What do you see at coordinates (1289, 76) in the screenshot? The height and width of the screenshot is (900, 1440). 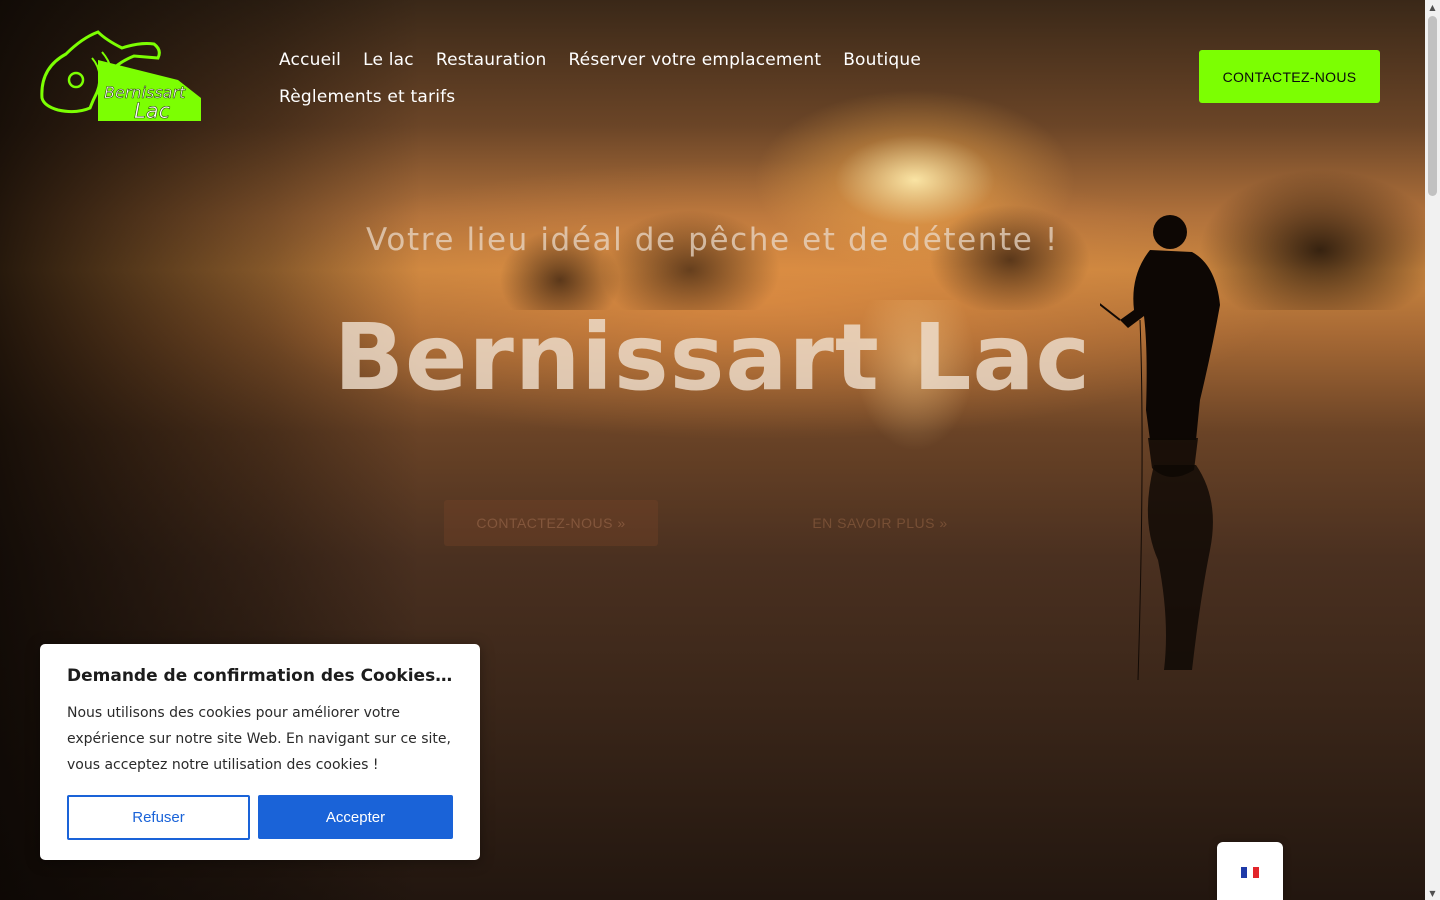 I see `header-contact-button: CONTACTEZ-NOUS` at bounding box center [1289, 76].